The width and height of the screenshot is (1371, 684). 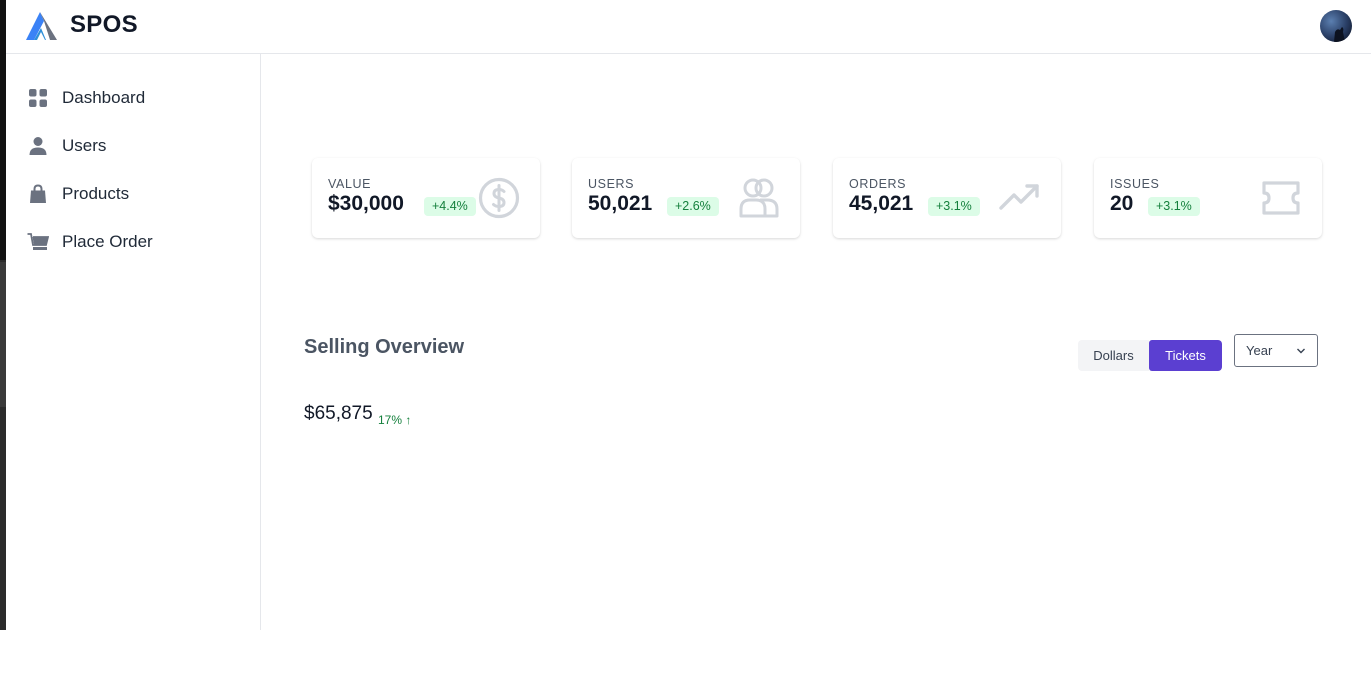 What do you see at coordinates (611, 184) in the screenshot?
I see `stat-label: USERS` at bounding box center [611, 184].